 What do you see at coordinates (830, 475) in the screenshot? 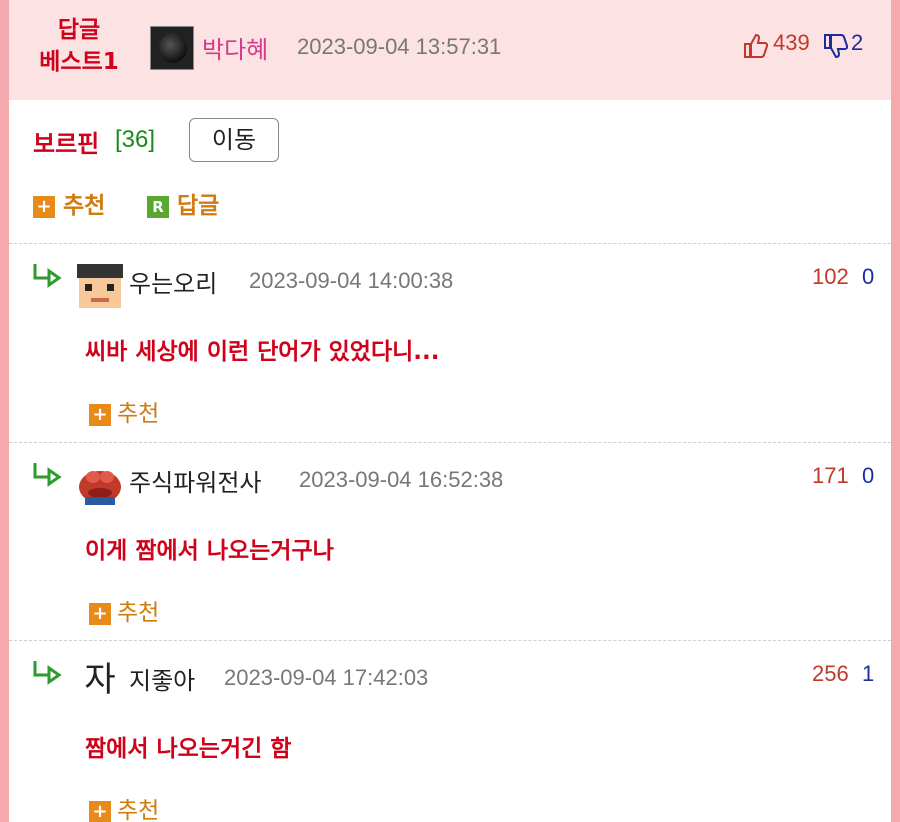
I see `reply-up-count: 171` at bounding box center [830, 475].